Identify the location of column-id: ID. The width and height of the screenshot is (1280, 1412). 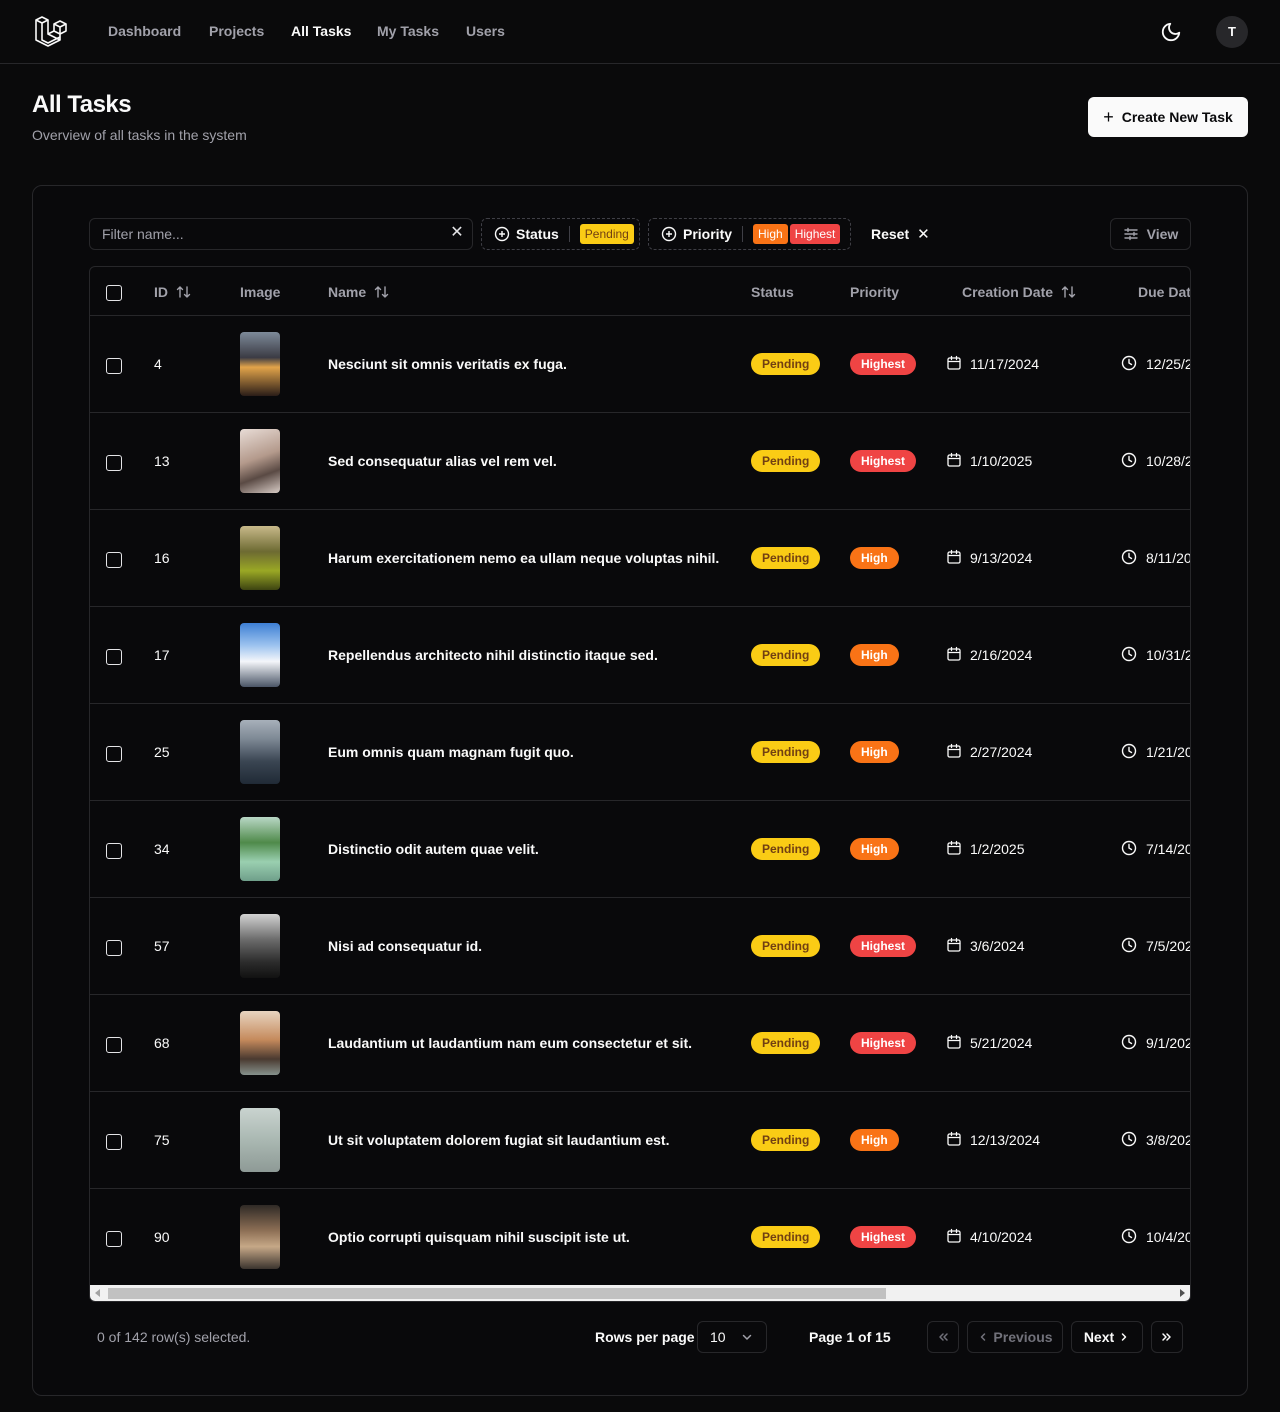
(173, 292).